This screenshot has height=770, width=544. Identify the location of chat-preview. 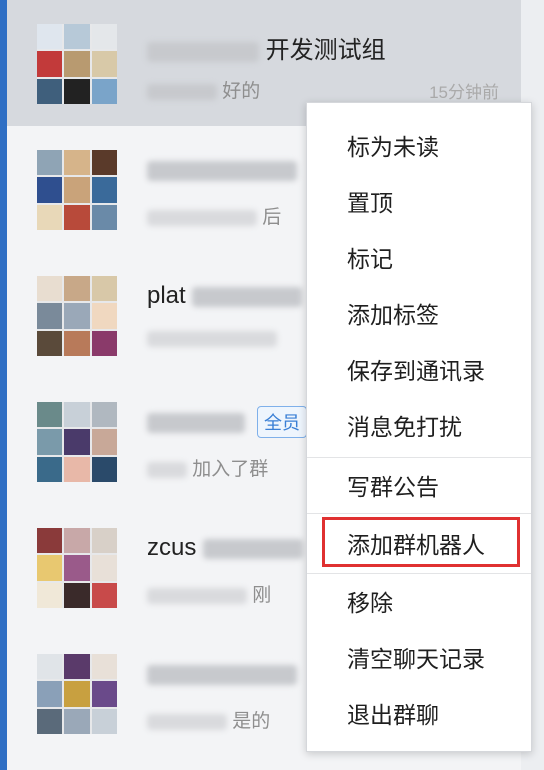
(212, 339).